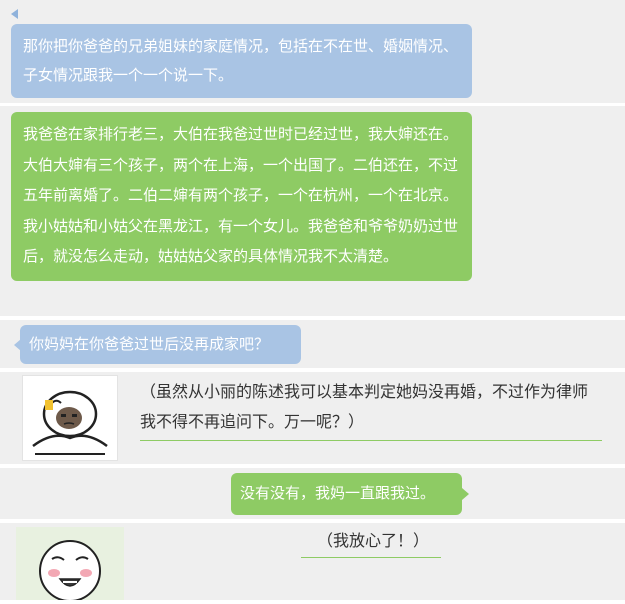 The height and width of the screenshot is (604, 625). Describe the element at coordinates (70, 422) in the screenshot. I see `lawyer-meme-icon` at that location.